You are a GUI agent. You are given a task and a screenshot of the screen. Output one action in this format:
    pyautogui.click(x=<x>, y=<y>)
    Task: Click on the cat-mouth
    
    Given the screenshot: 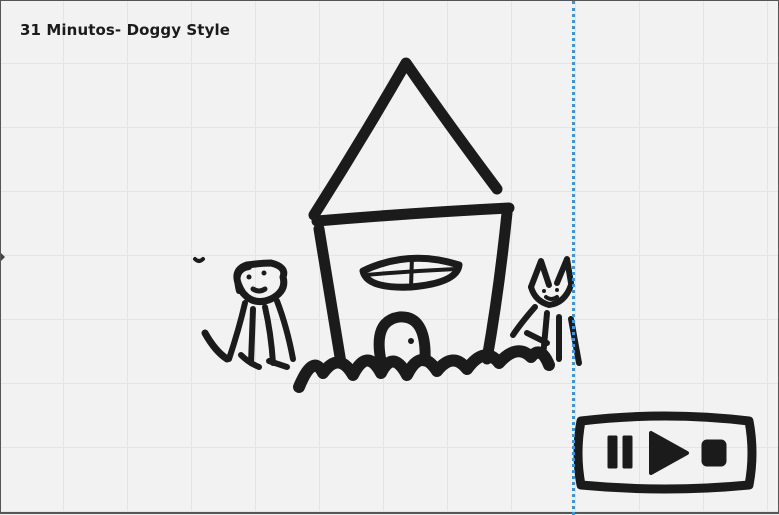 What is the action you would take?
    pyautogui.click(x=551, y=298)
    